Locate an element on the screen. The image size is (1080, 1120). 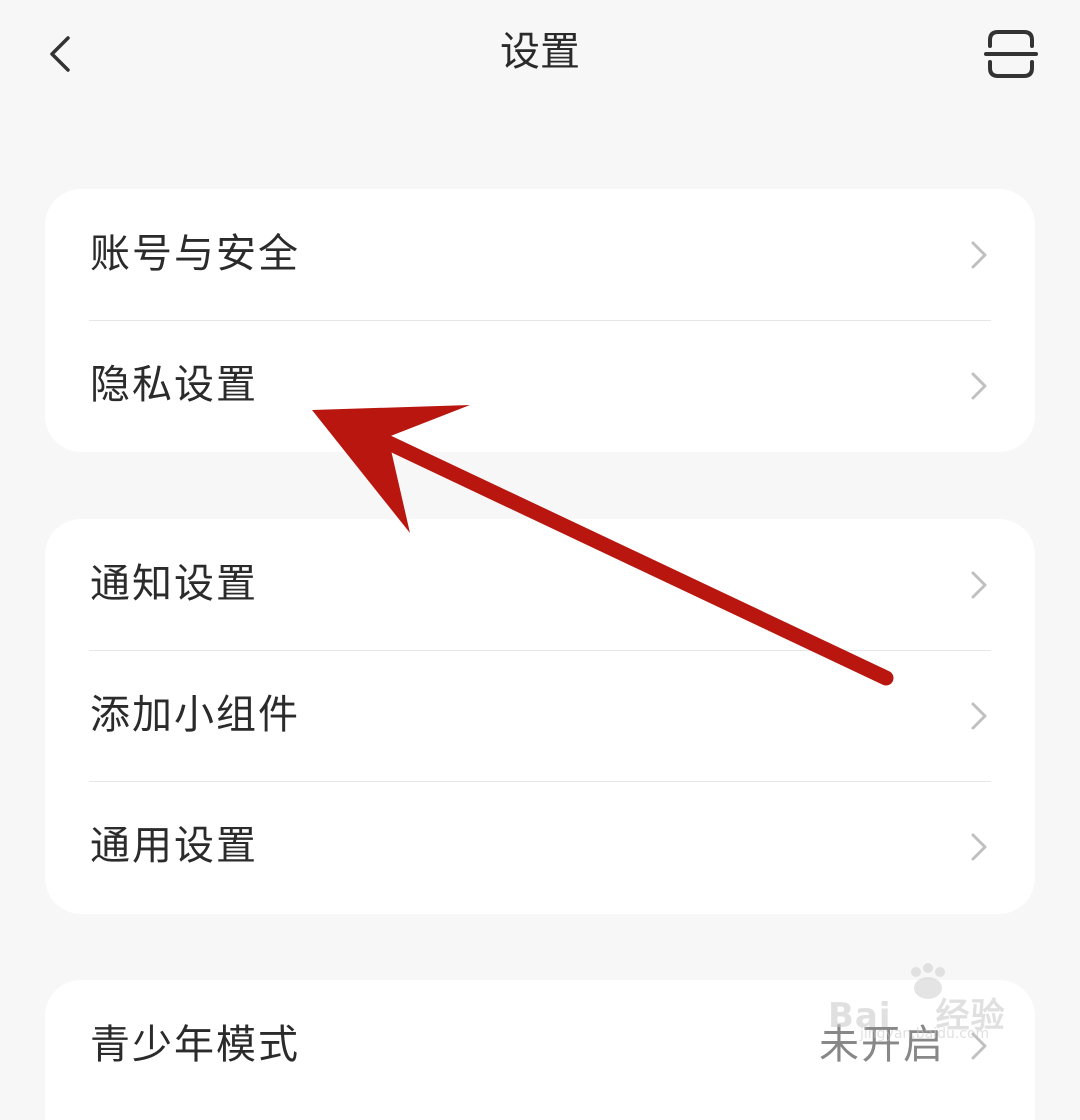
settings-item-label: 隐私设置 is located at coordinates (174, 385).